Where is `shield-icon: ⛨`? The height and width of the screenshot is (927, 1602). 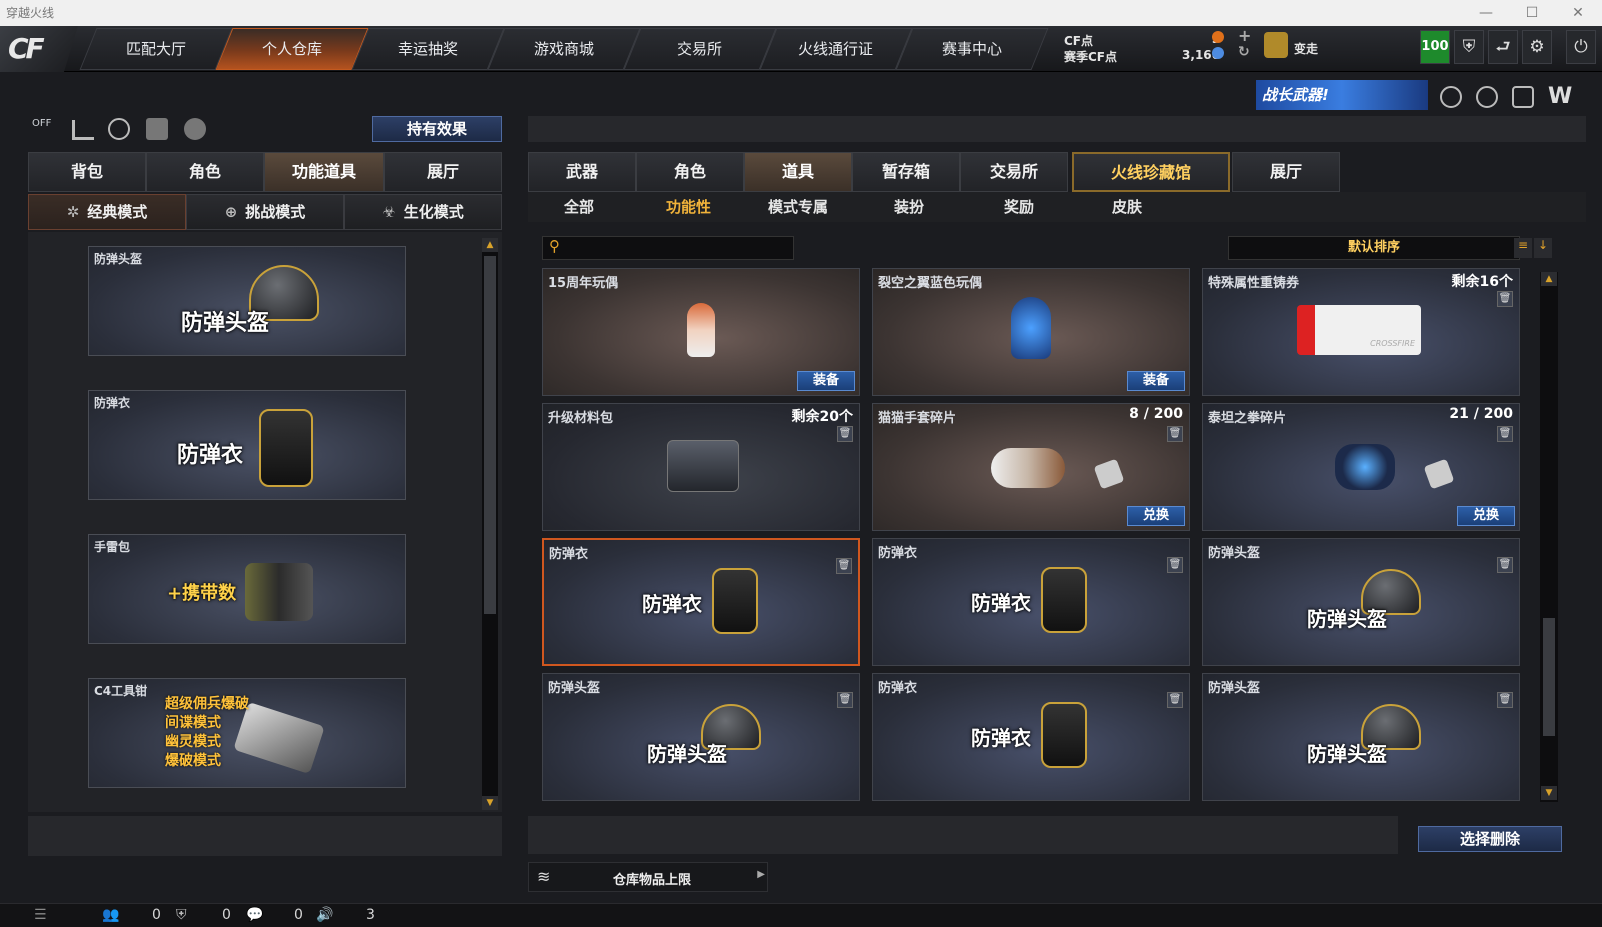
shield-icon: ⛨ is located at coordinates (1469, 47).